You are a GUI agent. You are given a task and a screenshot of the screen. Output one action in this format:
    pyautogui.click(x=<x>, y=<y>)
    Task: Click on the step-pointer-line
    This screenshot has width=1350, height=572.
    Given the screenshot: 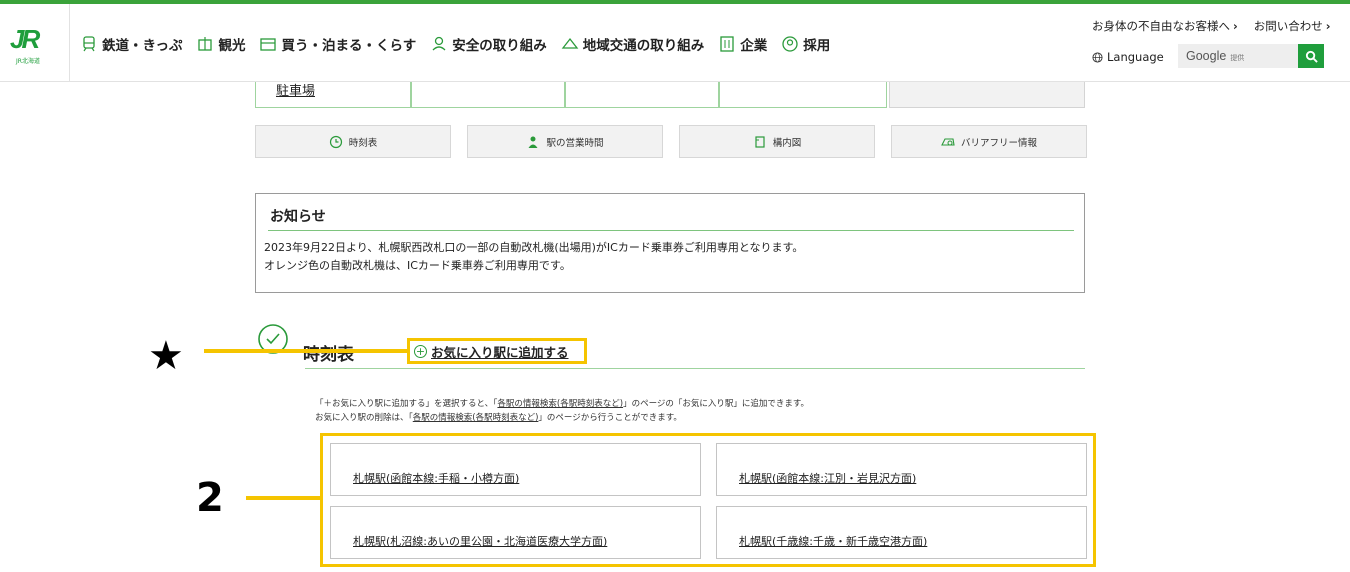 What is the action you would take?
    pyautogui.click(x=283, y=498)
    